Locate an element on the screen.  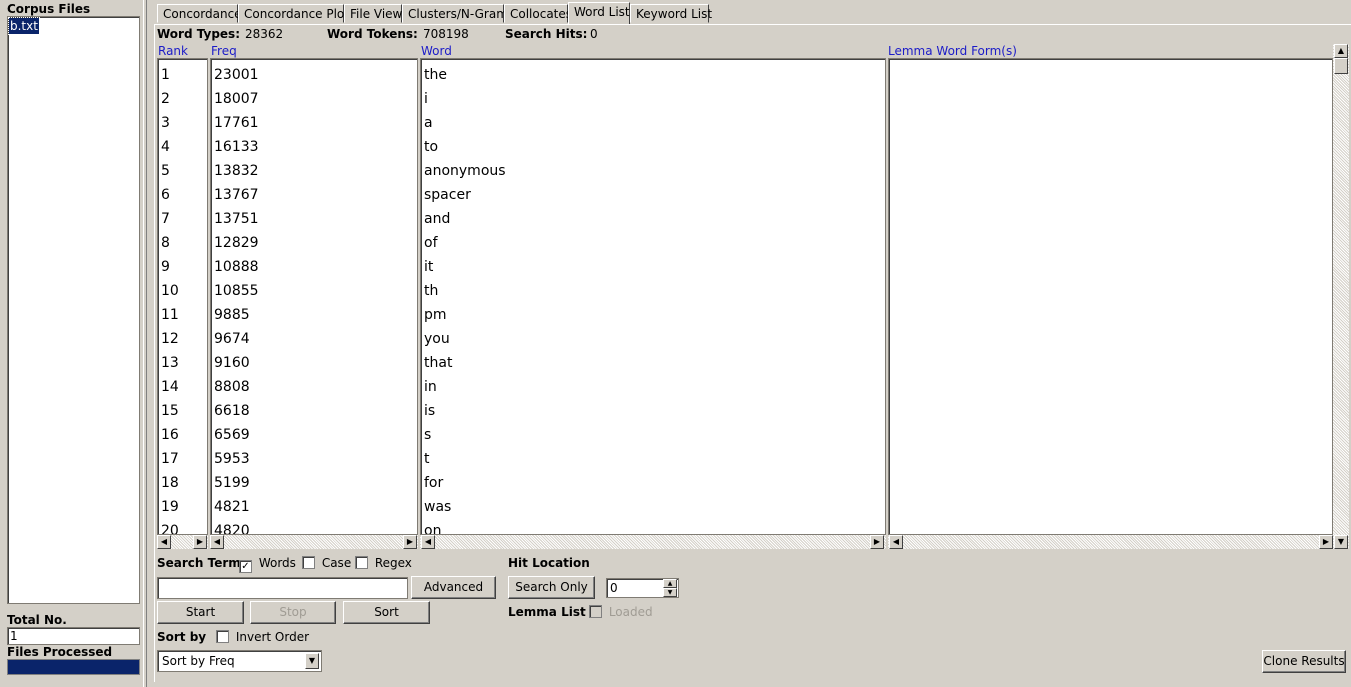
freq-cell: 9885 is located at coordinates (314, 315).